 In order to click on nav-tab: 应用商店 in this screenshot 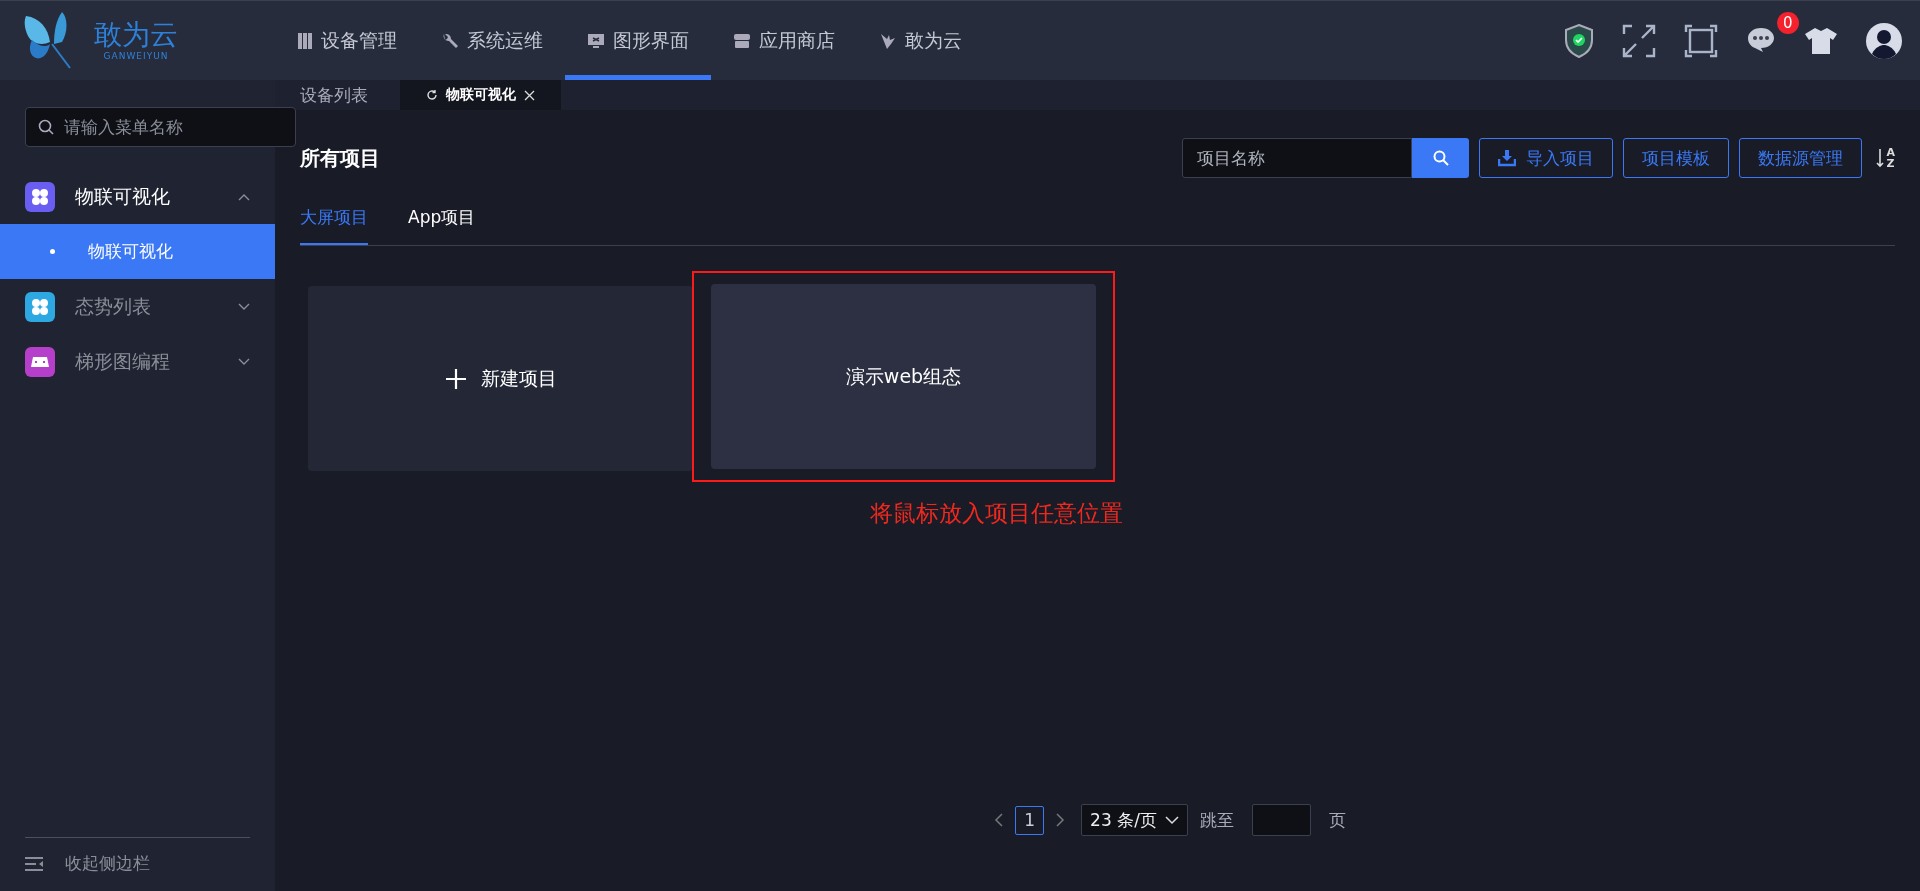, I will do `click(784, 40)`.